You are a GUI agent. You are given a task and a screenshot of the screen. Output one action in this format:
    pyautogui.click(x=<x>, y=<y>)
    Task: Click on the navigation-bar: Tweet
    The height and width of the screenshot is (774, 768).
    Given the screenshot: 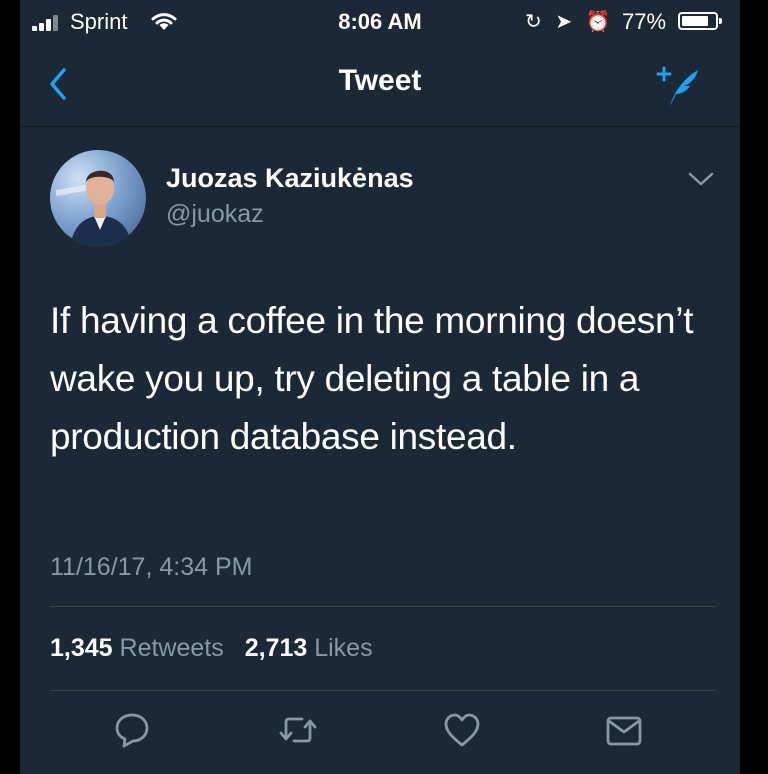 What is the action you would take?
    pyautogui.click(x=380, y=84)
    